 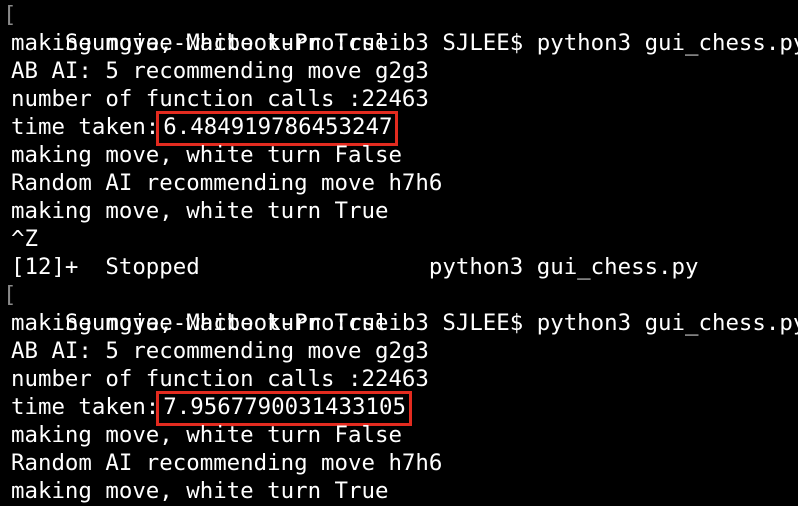 What do you see at coordinates (284, 408) in the screenshot?
I see `time-value-highlight: 7.9567790031433105` at bounding box center [284, 408].